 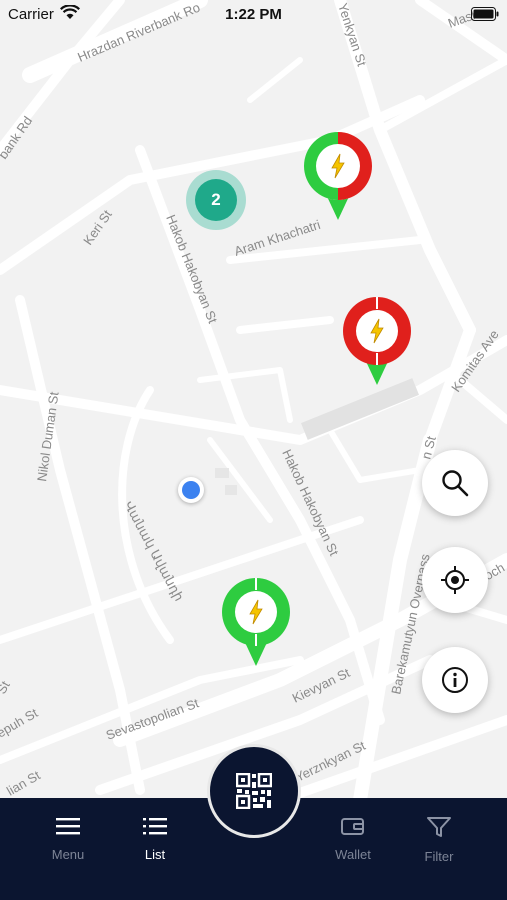 I want to click on search-button, so click(x=455, y=483).